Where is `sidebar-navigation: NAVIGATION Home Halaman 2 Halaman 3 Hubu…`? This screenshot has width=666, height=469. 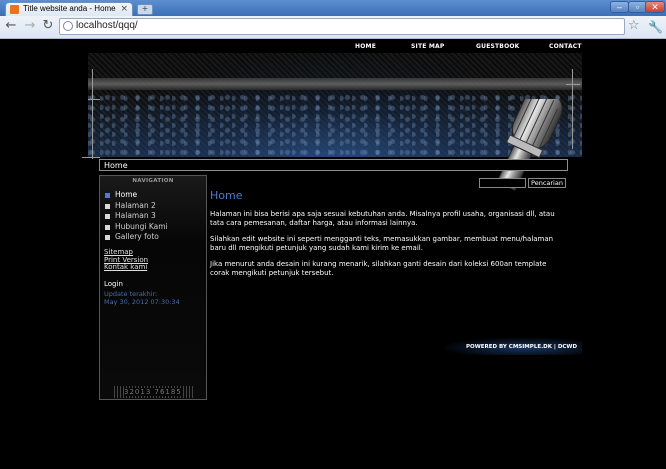
sidebar-navigation: NAVIGATION Home Halaman 2 Halaman 3 Hubu… is located at coordinates (153, 287).